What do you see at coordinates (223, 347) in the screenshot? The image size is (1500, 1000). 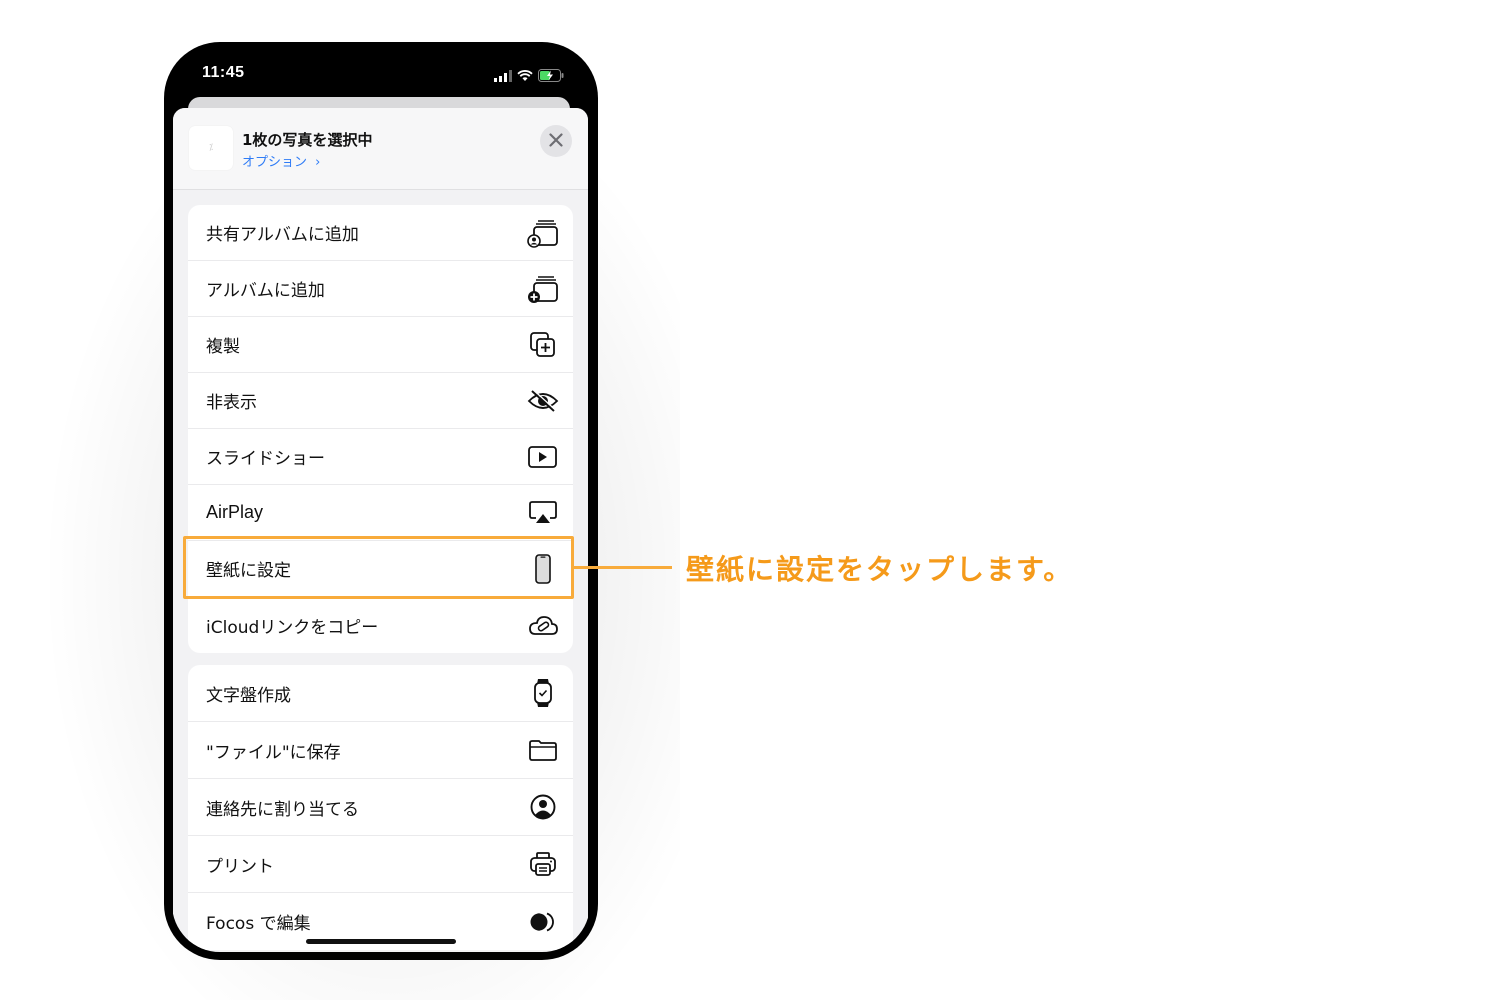 I see `action-label: 複製` at bounding box center [223, 347].